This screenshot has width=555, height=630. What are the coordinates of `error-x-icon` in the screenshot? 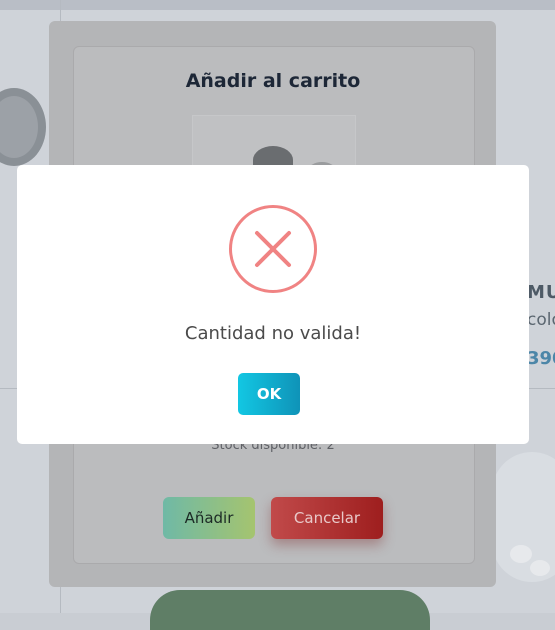 It's located at (273, 249).